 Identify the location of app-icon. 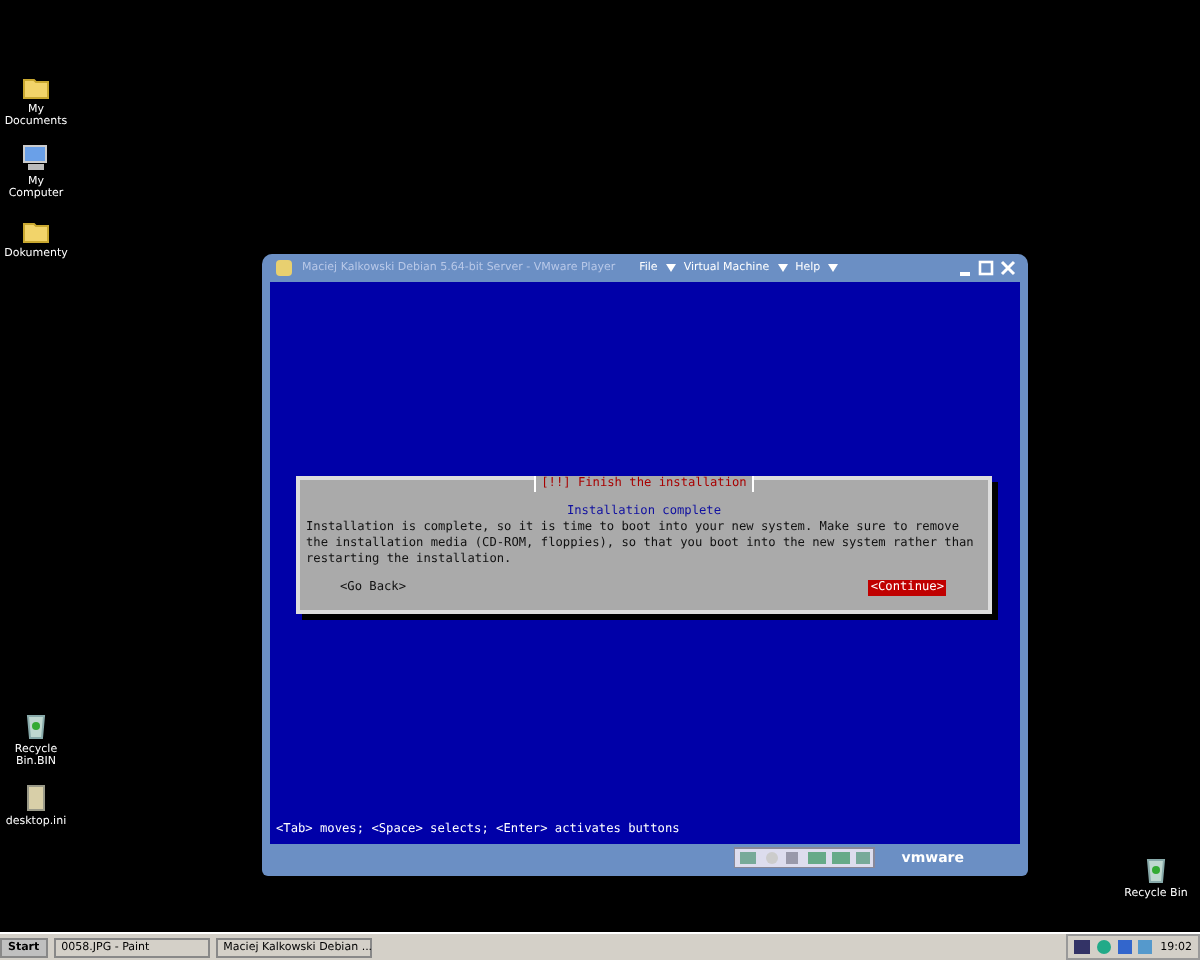
(284, 268).